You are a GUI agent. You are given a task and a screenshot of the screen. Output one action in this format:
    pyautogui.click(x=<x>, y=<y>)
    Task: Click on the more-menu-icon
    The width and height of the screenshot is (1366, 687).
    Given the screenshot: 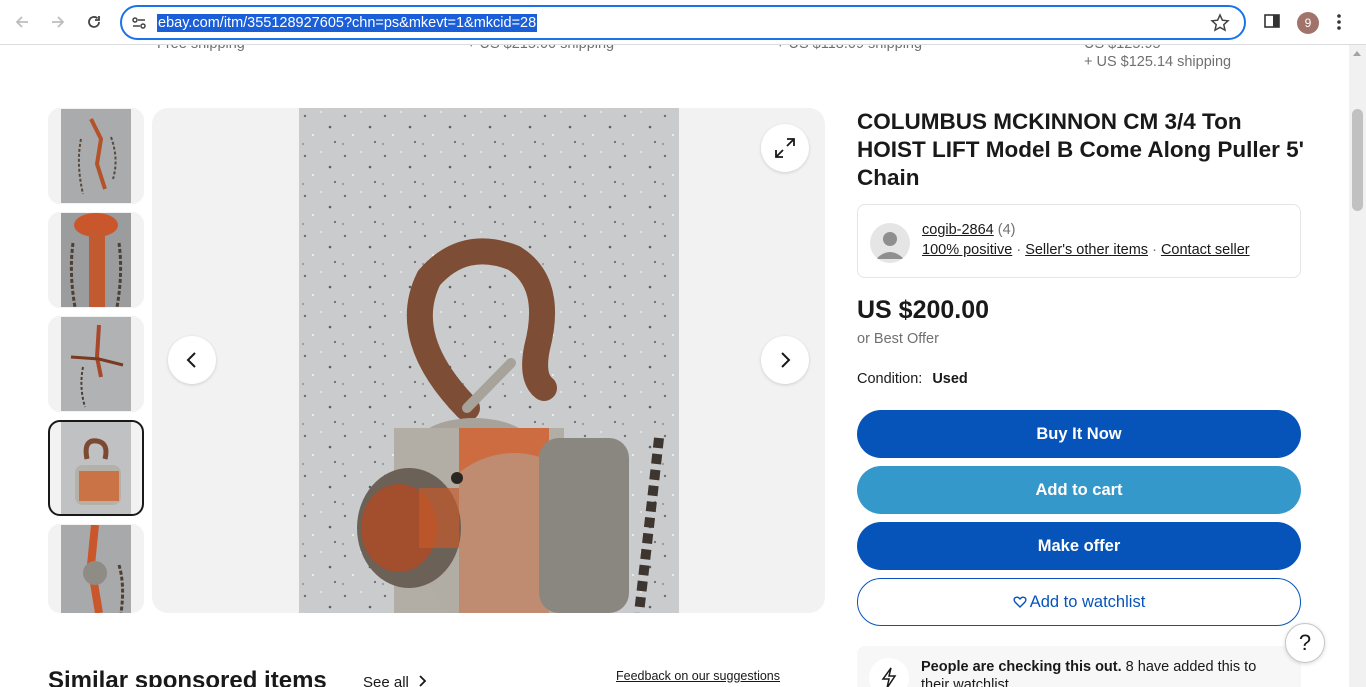 What is the action you would take?
    pyautogui.click(x=1339, y=22)
    